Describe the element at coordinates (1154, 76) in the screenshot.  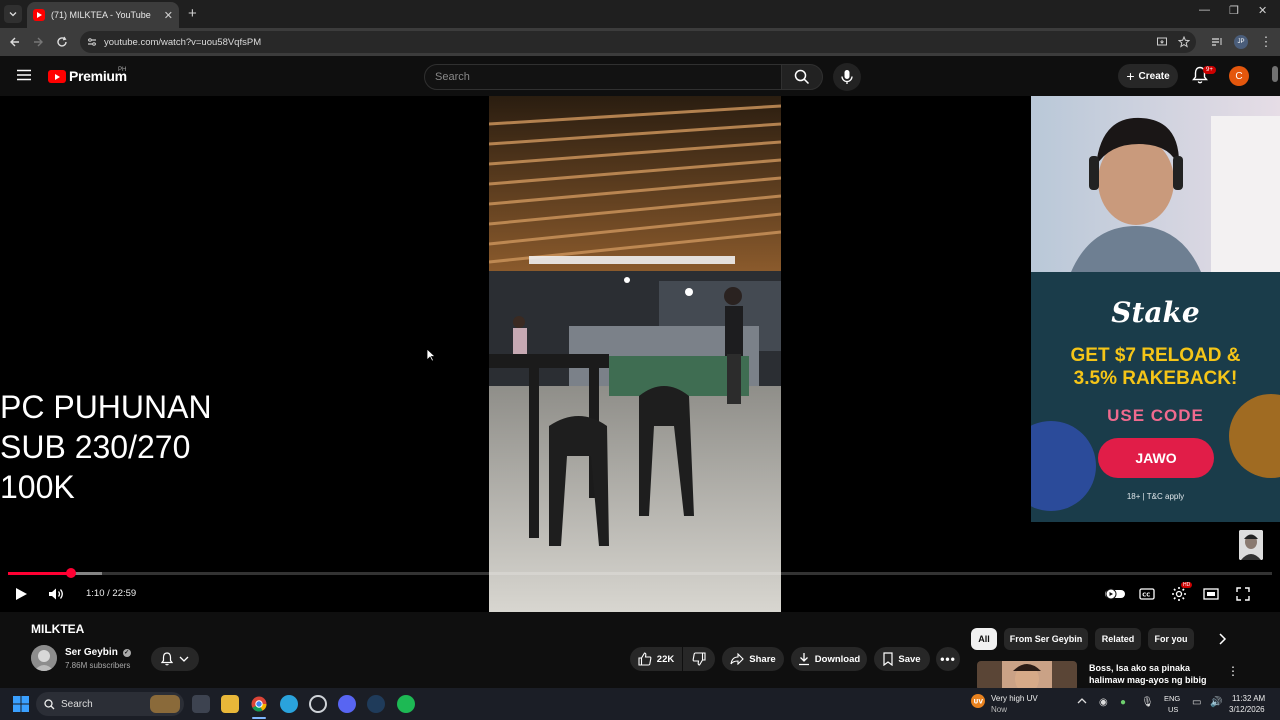
I see `create-label: Create` at that location.